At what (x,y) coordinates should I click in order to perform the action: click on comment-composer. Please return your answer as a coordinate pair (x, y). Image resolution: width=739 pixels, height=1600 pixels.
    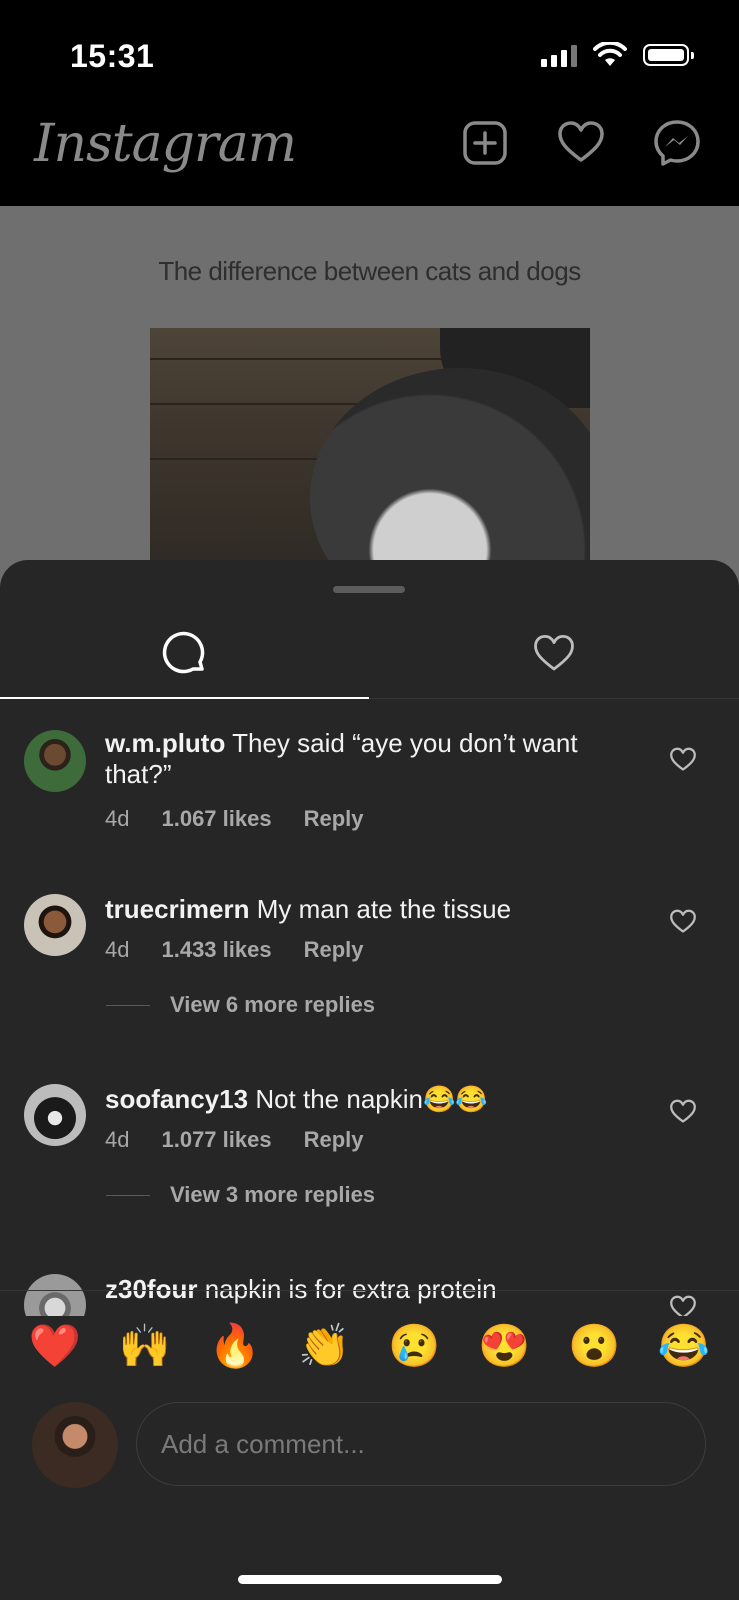
    Looking at the image, I should click on (369, 1450).